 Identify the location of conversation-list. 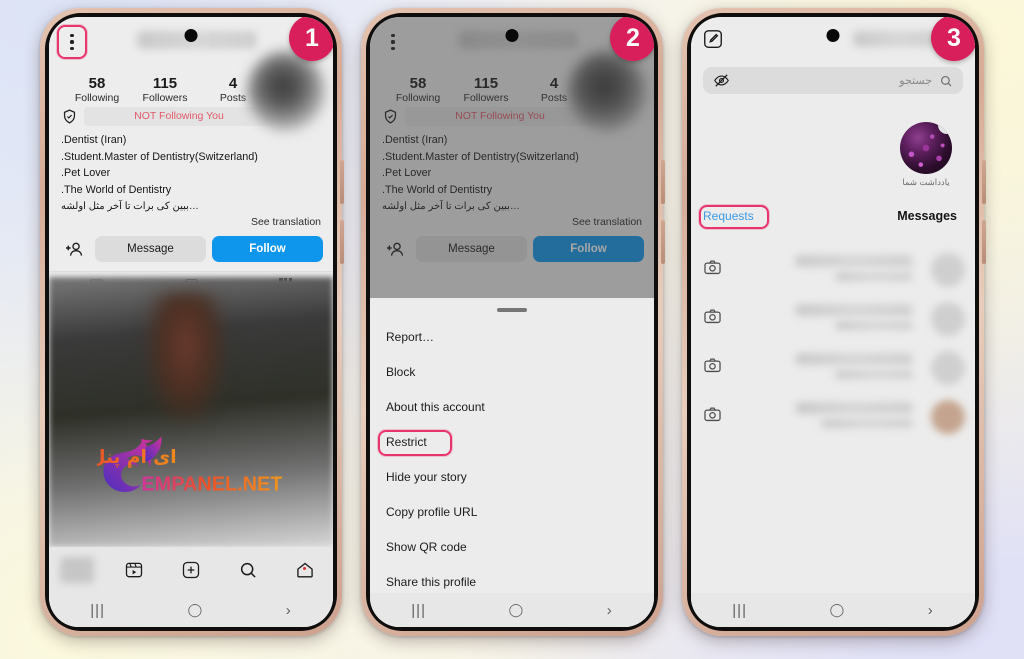
(833, 419).